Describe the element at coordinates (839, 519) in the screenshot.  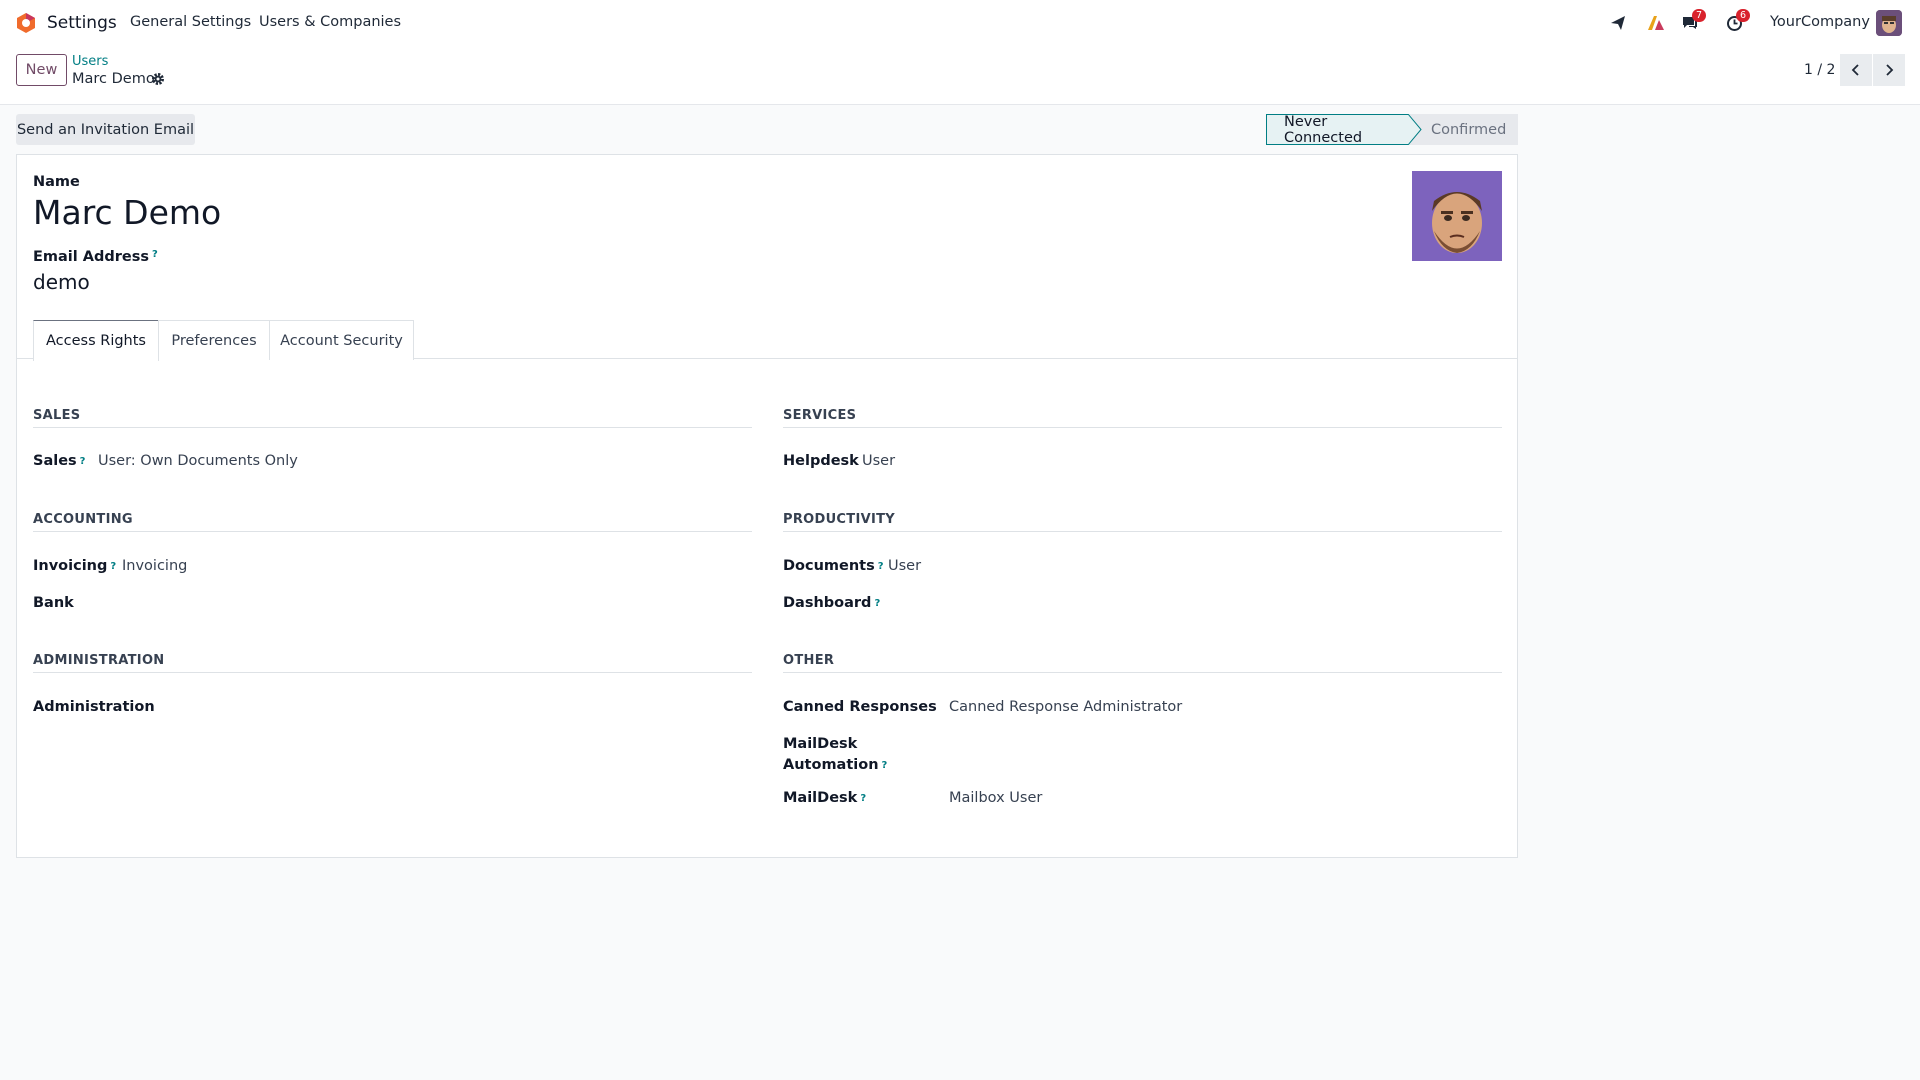
I see `section-productivity: PRODUCTIVITY` at that location.